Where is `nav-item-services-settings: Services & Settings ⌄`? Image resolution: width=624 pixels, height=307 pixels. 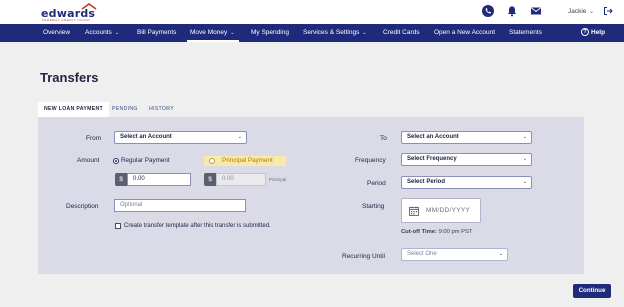 nav-item-services-settings: Services & Settings ⌄ is located at coordinates (335, 33).